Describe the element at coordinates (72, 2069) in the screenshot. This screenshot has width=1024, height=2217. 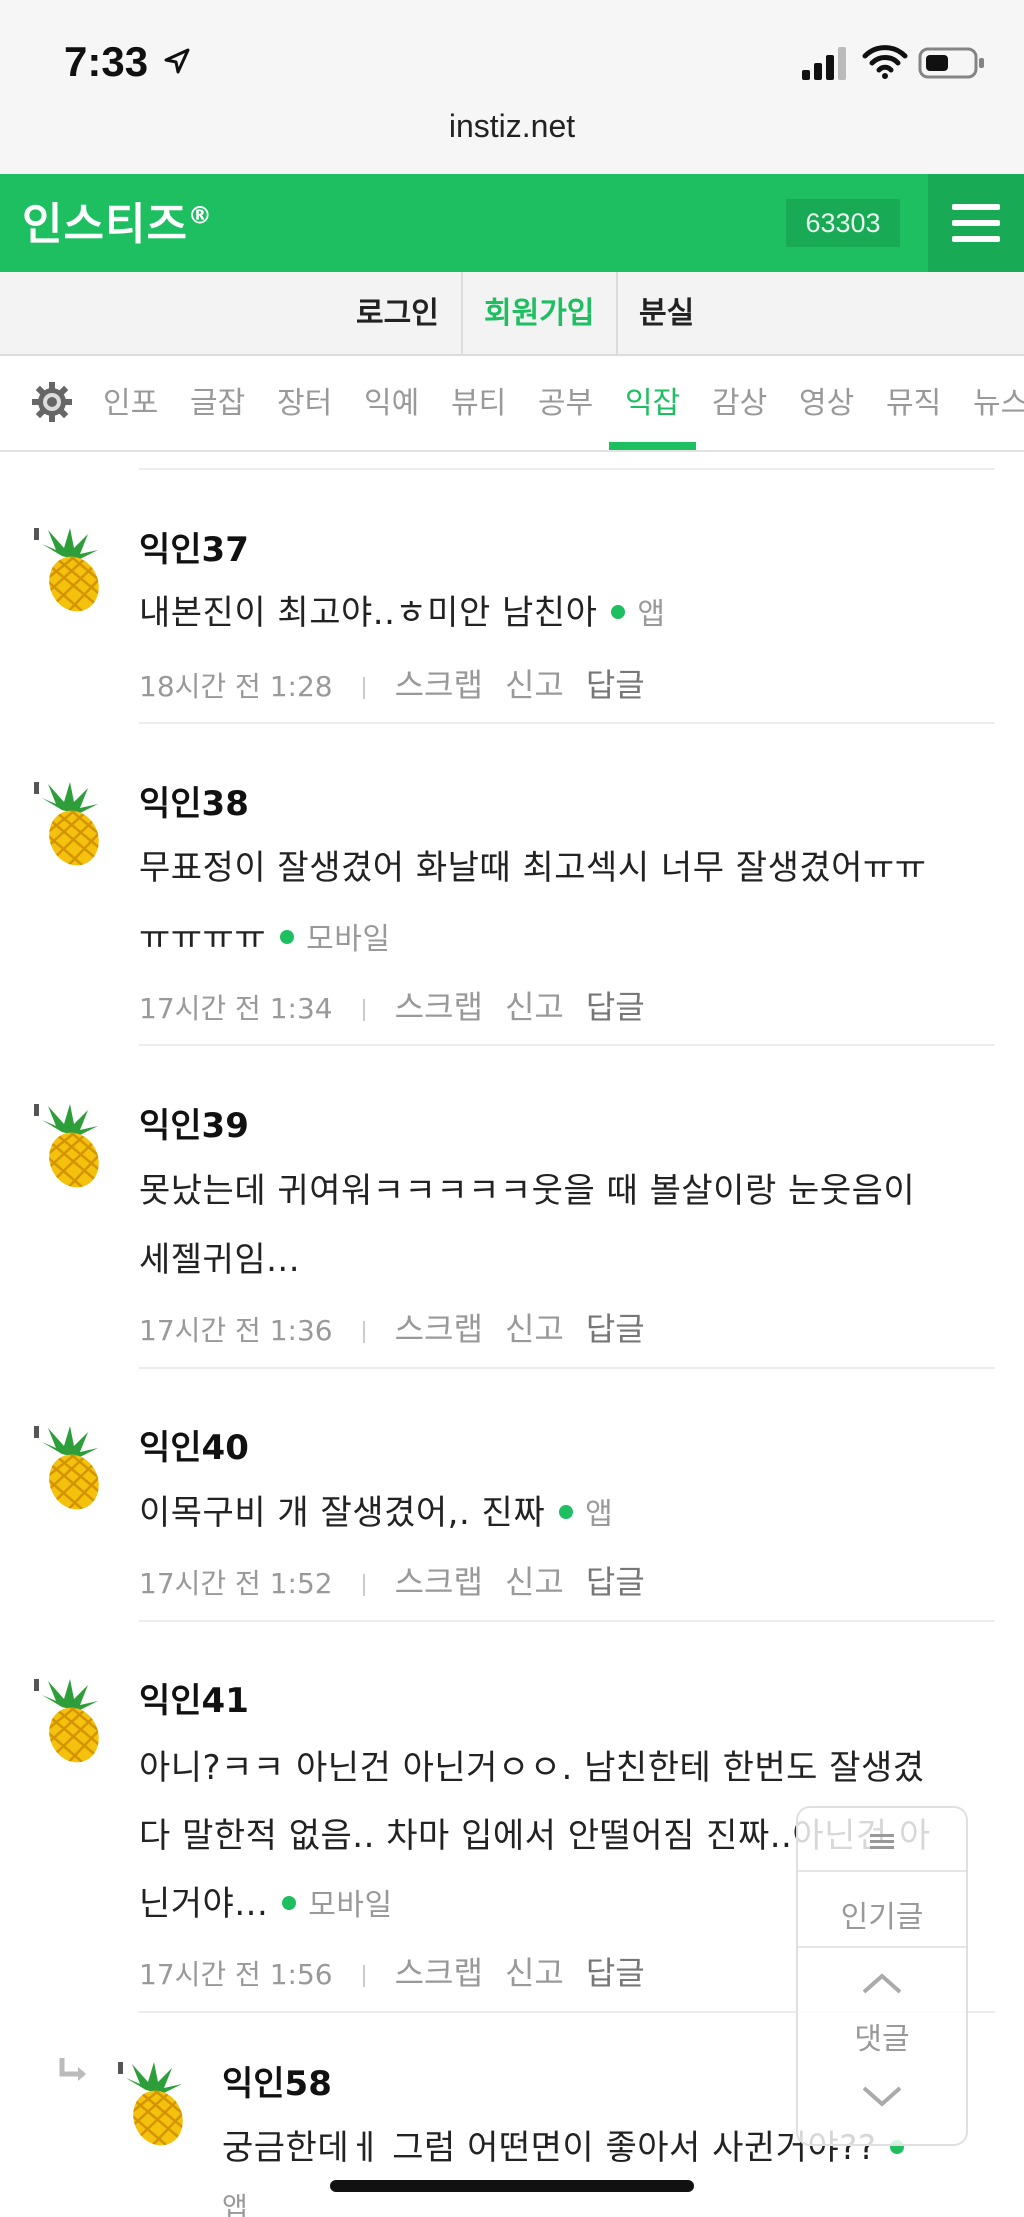
I see `reply-arrow-icon` at that location.